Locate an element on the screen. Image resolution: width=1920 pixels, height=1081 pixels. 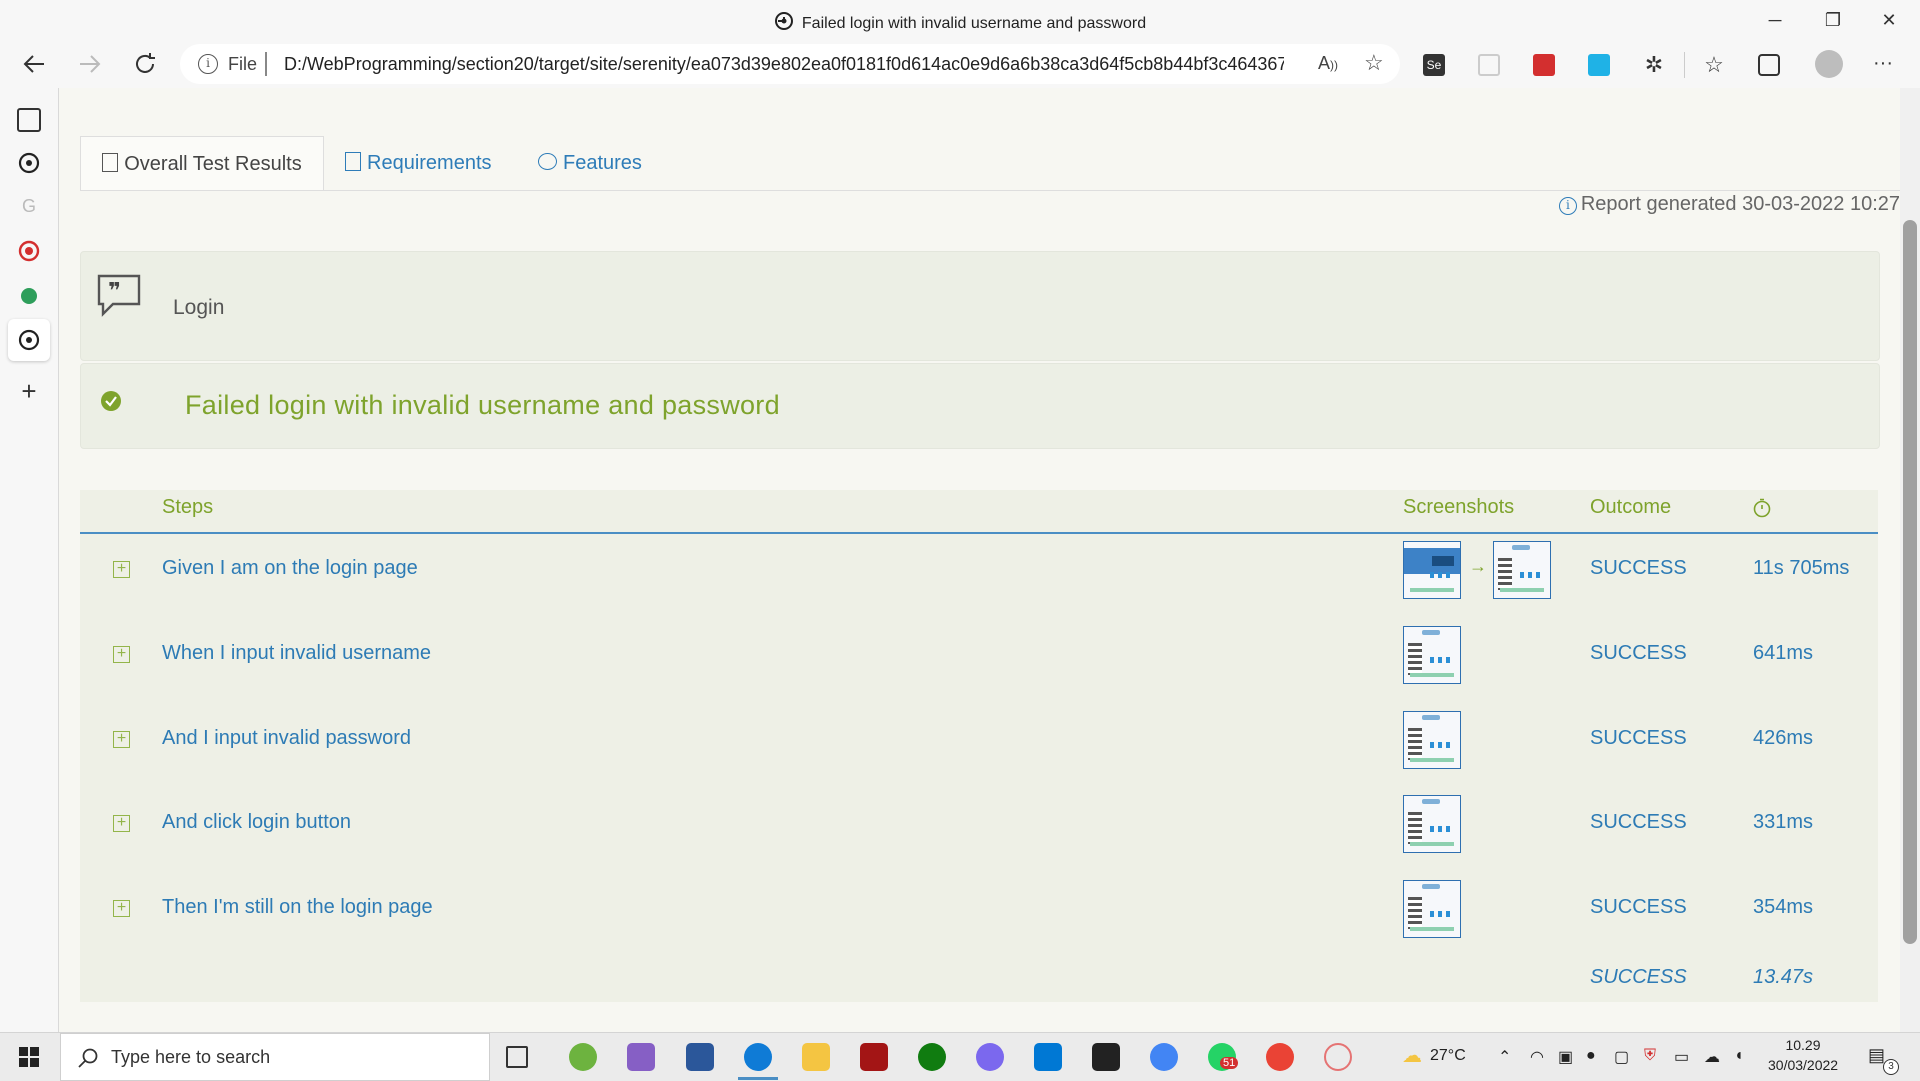
weather-temp: 27°C is located at coordinates (1448, 1056).